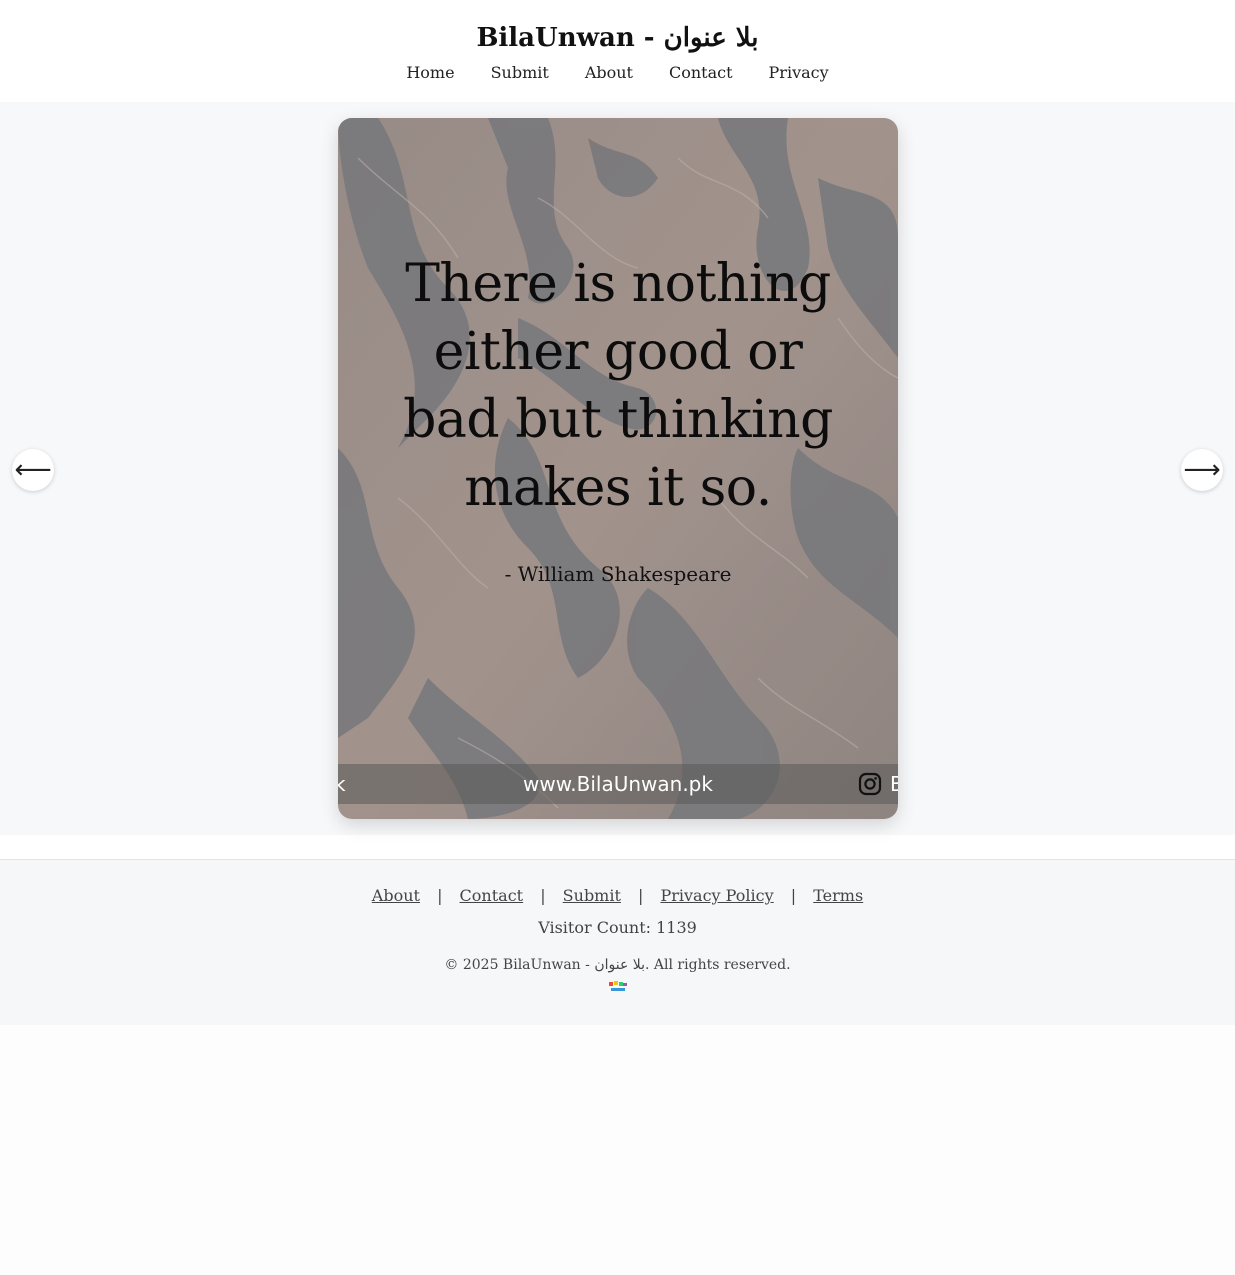 This screenshot has width=1235, height=1275. What do you see at coordinates (894, 784) in the screenshot?
I see `watermark-right-fragment: B` at bounding box center [894, 784].